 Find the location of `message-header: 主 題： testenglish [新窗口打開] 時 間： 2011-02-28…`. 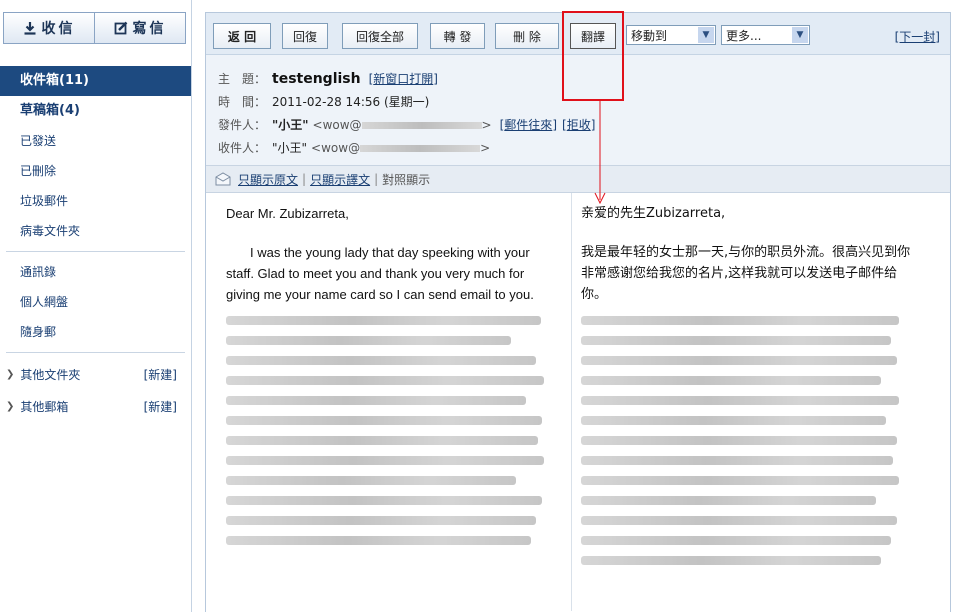

message-header: 主 題： testenglish [新窗口打開] 時 間： 2011-02-28… is located at coordinates (578, 110).